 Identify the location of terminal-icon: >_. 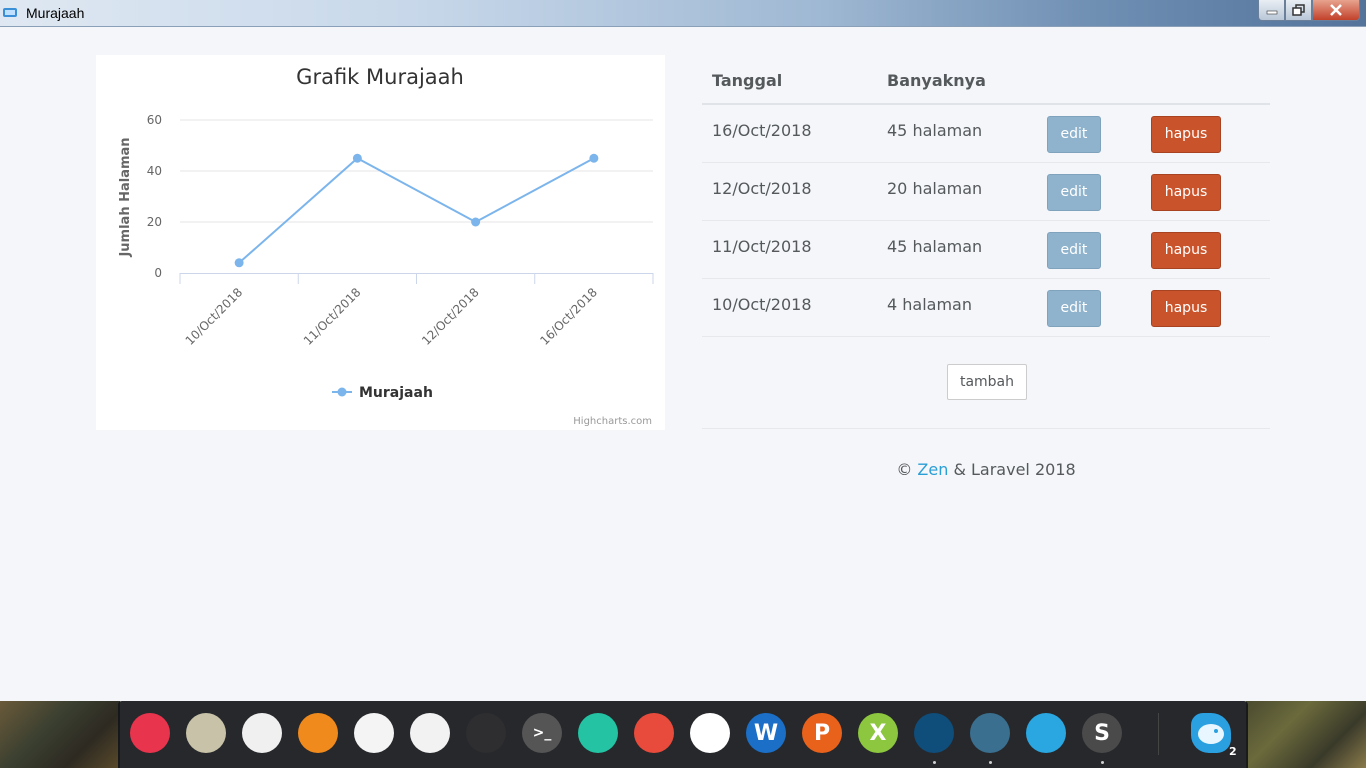
(542, 733).